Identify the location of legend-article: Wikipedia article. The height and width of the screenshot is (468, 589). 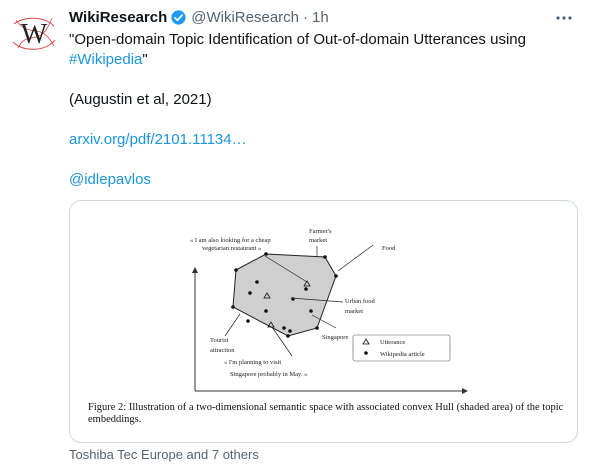
(402, 354).